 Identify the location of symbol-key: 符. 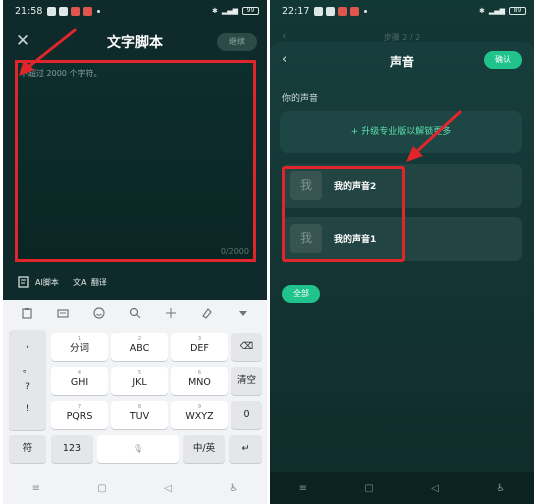
(27, 449).